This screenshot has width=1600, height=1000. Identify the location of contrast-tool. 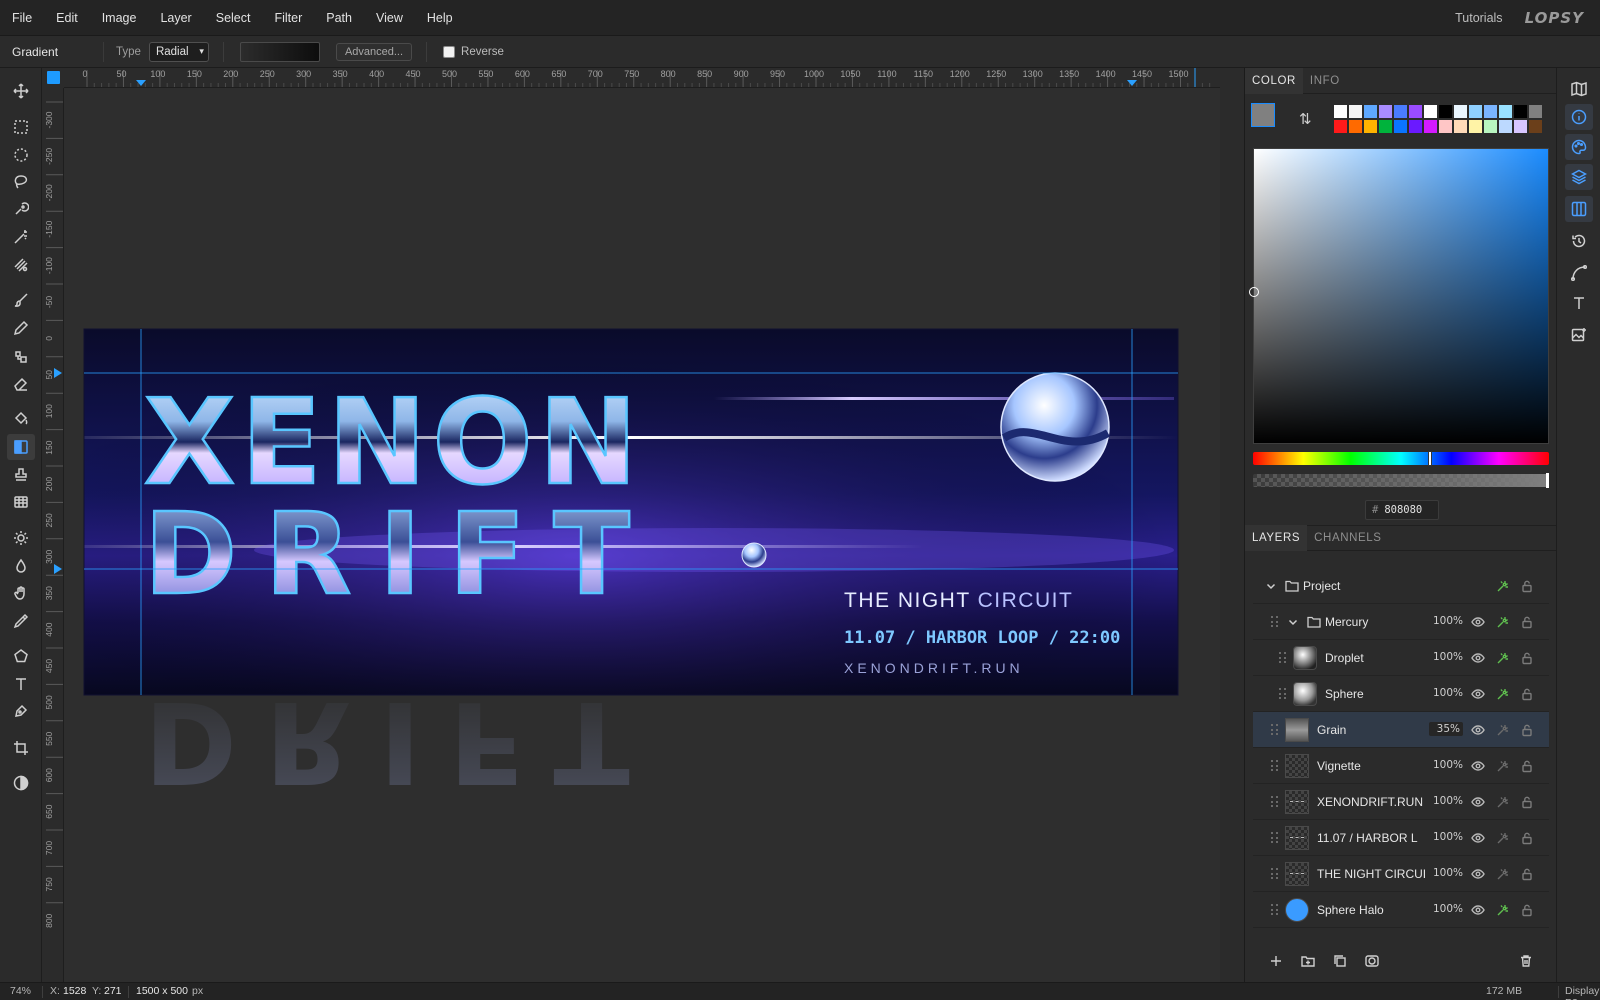
(21, 783).